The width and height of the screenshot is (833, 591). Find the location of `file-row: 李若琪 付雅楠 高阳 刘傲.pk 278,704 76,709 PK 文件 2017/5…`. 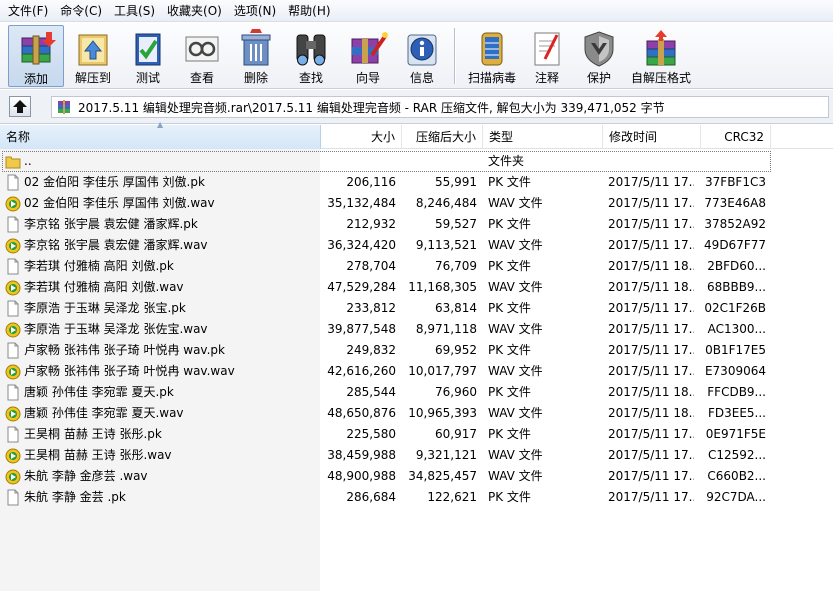

file-row: 李若琪 付雅楠 高阳 刘傲.pk 278,704 76,709 PK 文件 2017/5… is located at coordinates (416, 266).